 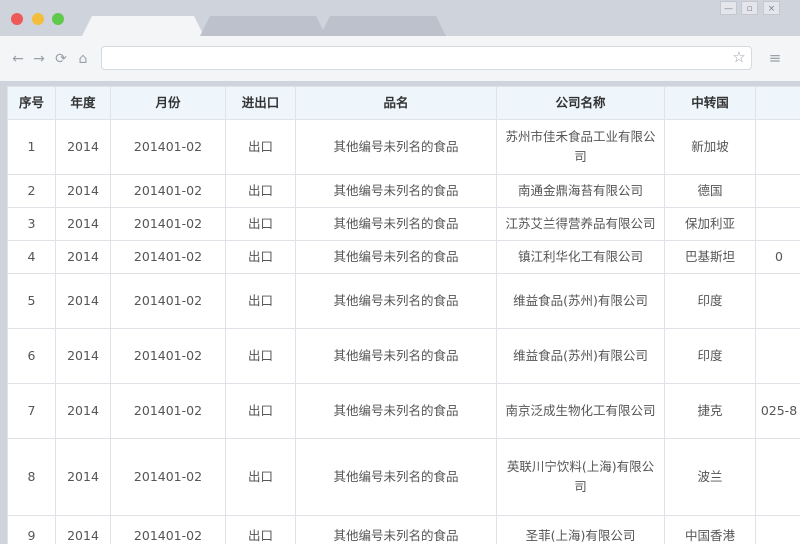 I want to click on home-icon: ⌂, so click(x=83, y=59).